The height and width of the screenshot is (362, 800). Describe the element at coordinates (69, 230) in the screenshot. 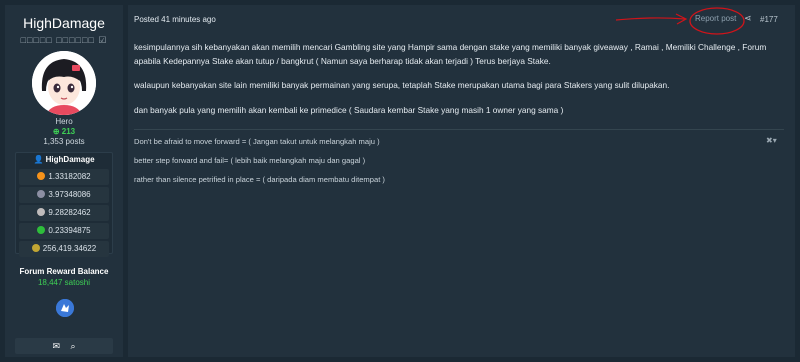

I see `wallet-value: 0.23394875` at that location.